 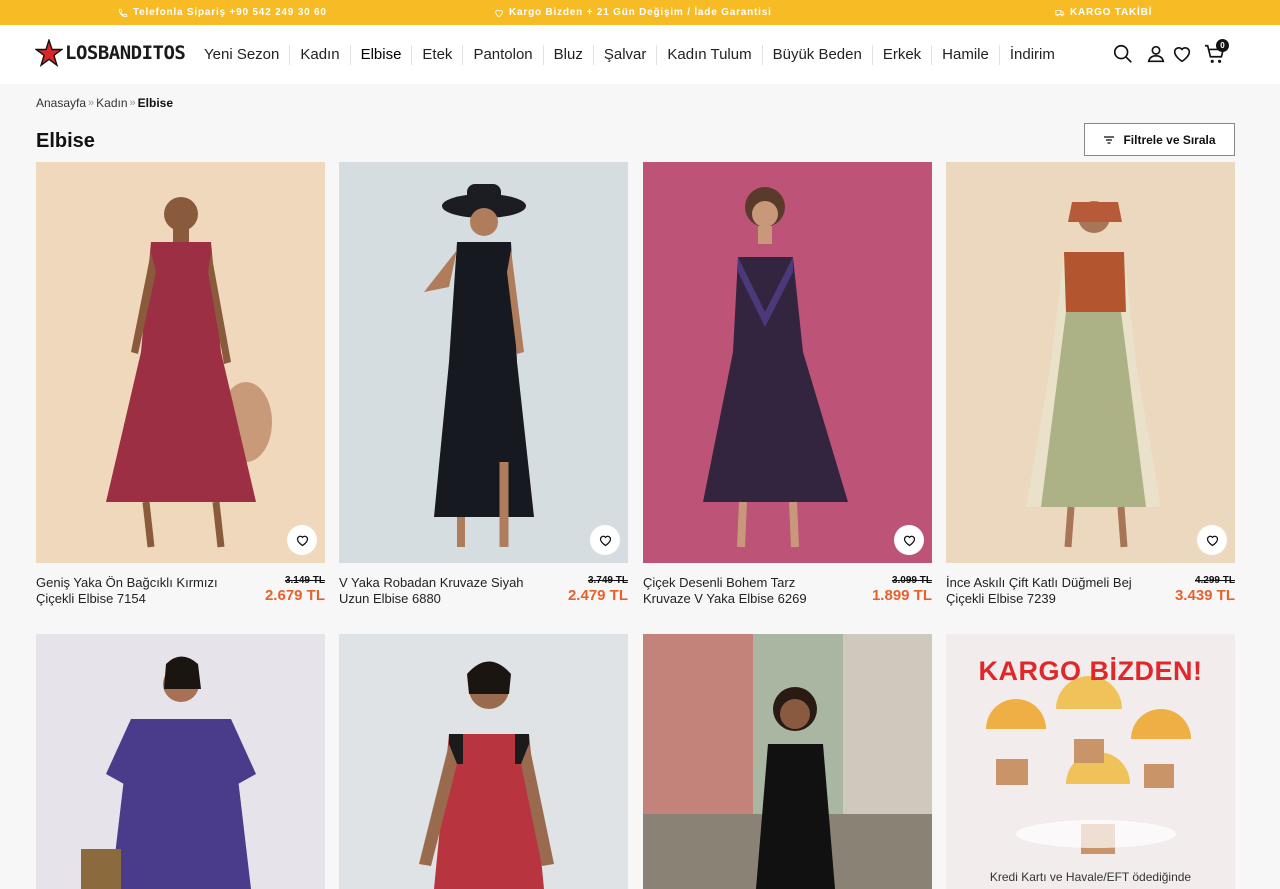 I want to click on product-old-price: 3.099 TL, so click(x=911, y=580).